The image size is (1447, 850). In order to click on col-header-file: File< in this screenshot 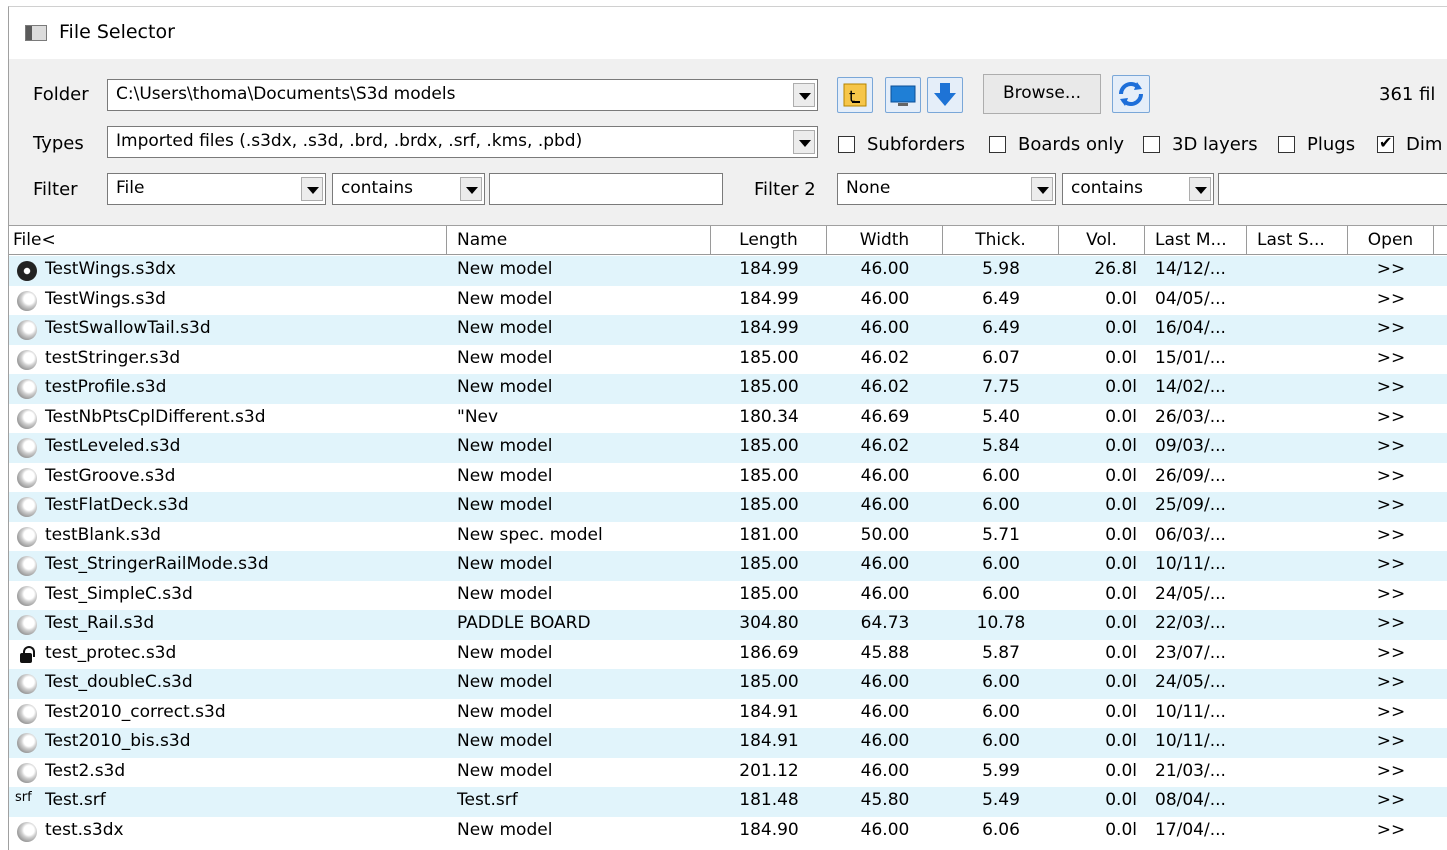, I will do `click(228, 240)`.